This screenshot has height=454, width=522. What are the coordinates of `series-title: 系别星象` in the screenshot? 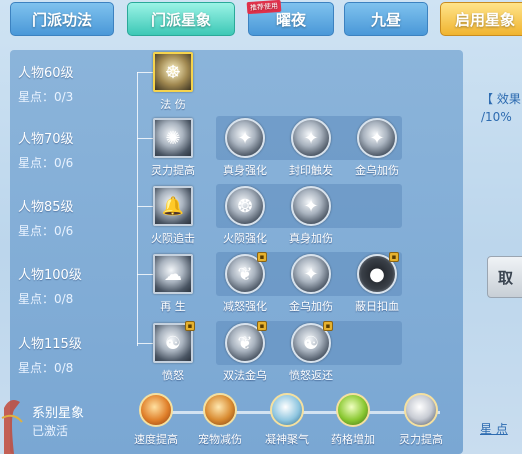 It's located at (58, 413).